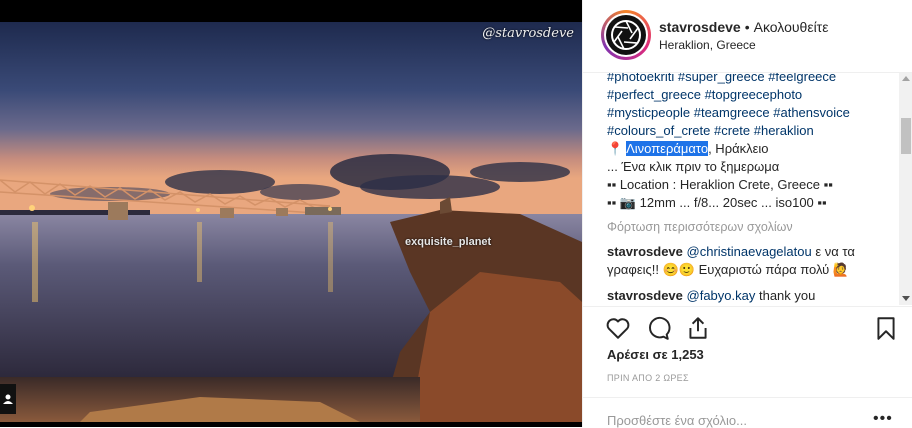 This screenshot has height=428, width=912. Describe the element at coordinates (906, 78) in the screenshot. I see `scroll-up-arrow-icon` at that location.